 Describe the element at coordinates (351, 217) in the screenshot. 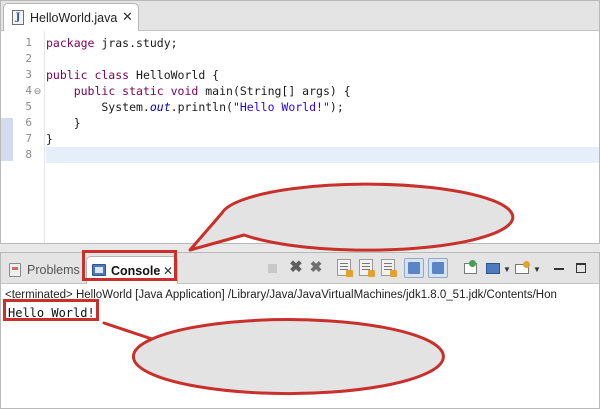

I see `speech-bubble-top` at that location.